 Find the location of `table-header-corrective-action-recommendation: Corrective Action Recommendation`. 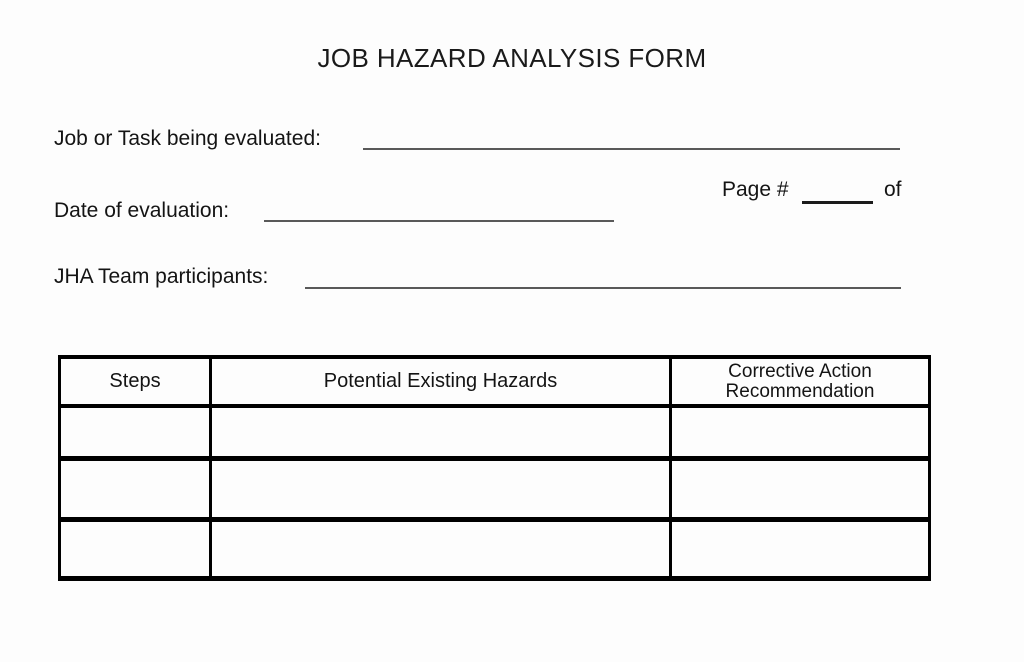

table-header-corrective-action-recommendation: Corrective Action Recommendation is located at coordinates (800, 381).